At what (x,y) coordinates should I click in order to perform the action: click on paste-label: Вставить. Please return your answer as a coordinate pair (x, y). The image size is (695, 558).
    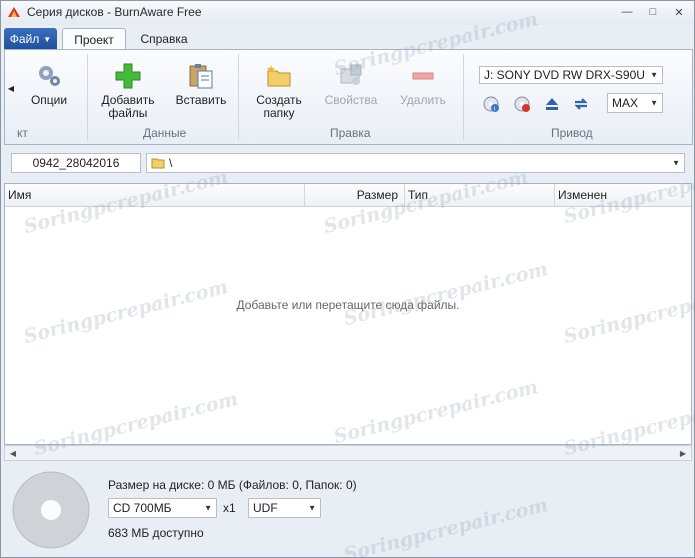
    Looking at the image, I should click on (201, 100).